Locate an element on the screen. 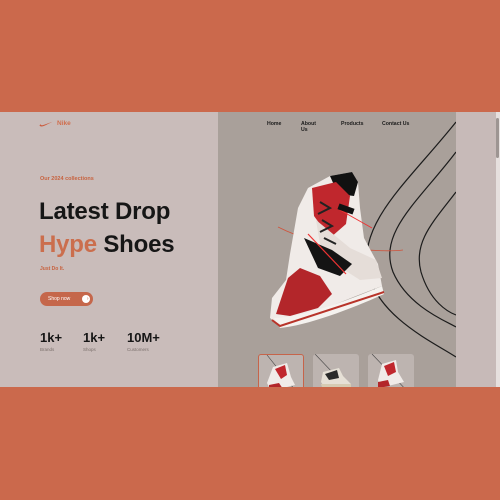 The height and width of the screenshot is (500, 500). nav-products: Products is located at coordinates (352, 124).